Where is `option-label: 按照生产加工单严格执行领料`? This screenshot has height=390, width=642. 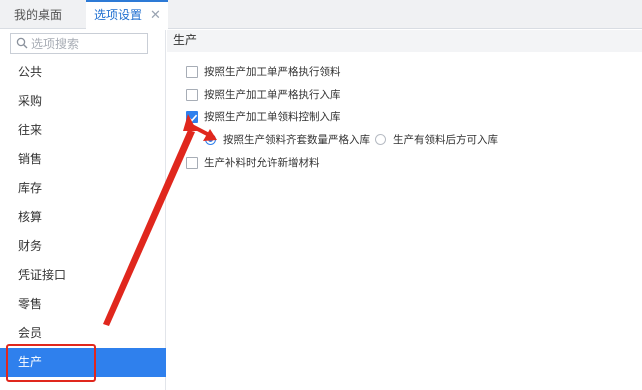
option-label: 按照生产加工单严格执行领料 is located at coordinates (272, 72).